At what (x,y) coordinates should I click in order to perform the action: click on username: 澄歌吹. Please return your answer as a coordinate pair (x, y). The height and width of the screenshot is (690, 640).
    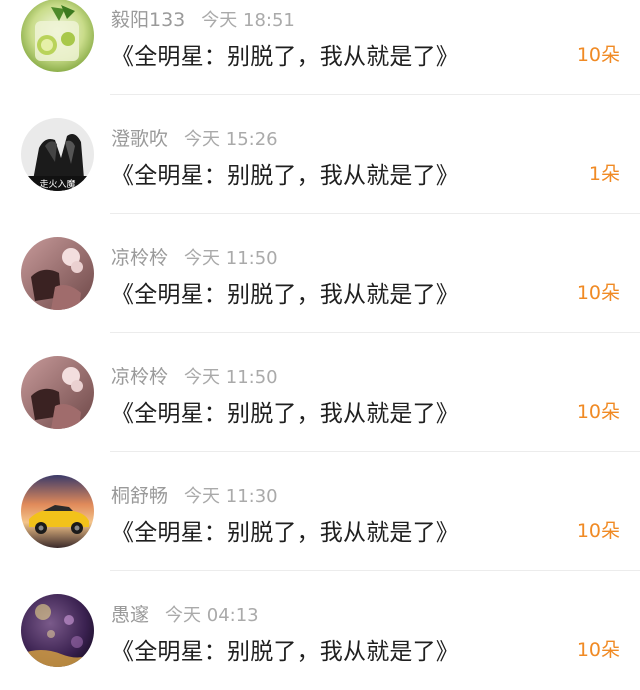
    Looking at the image, I should click on (139, 139).